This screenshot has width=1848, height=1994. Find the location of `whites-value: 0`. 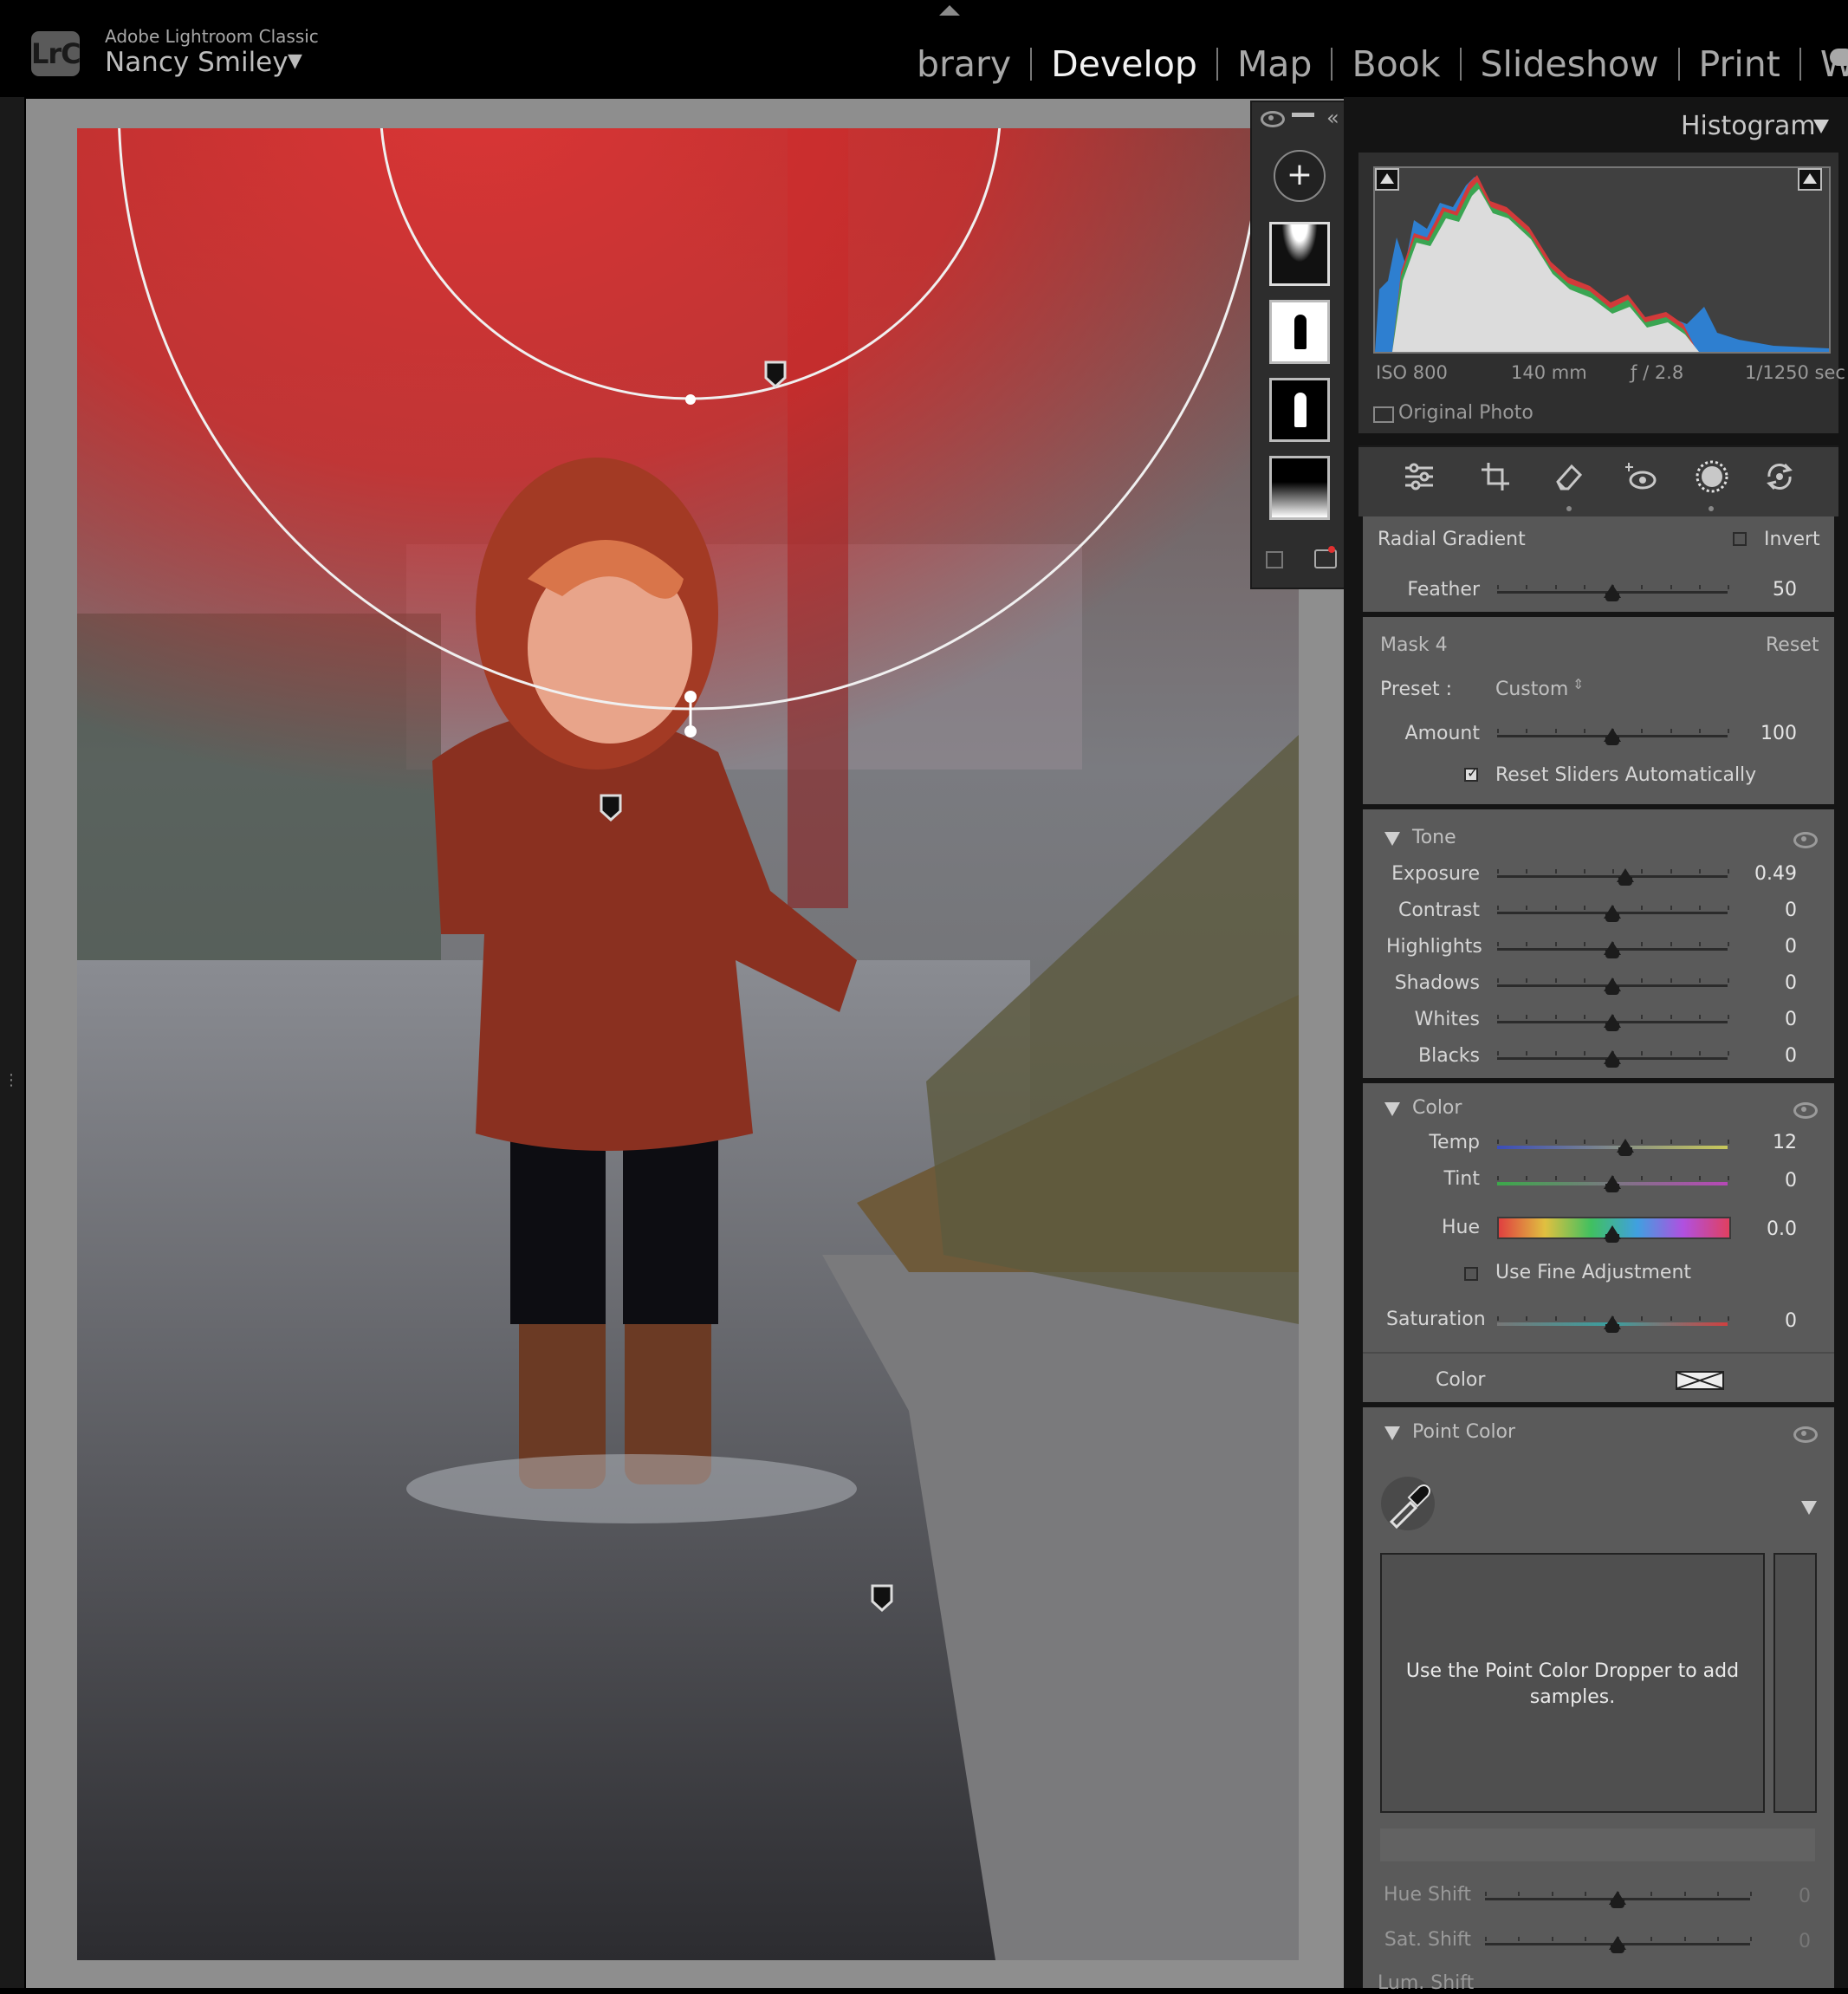

whites-value: 0 is located at coordinates (1763, 1019).